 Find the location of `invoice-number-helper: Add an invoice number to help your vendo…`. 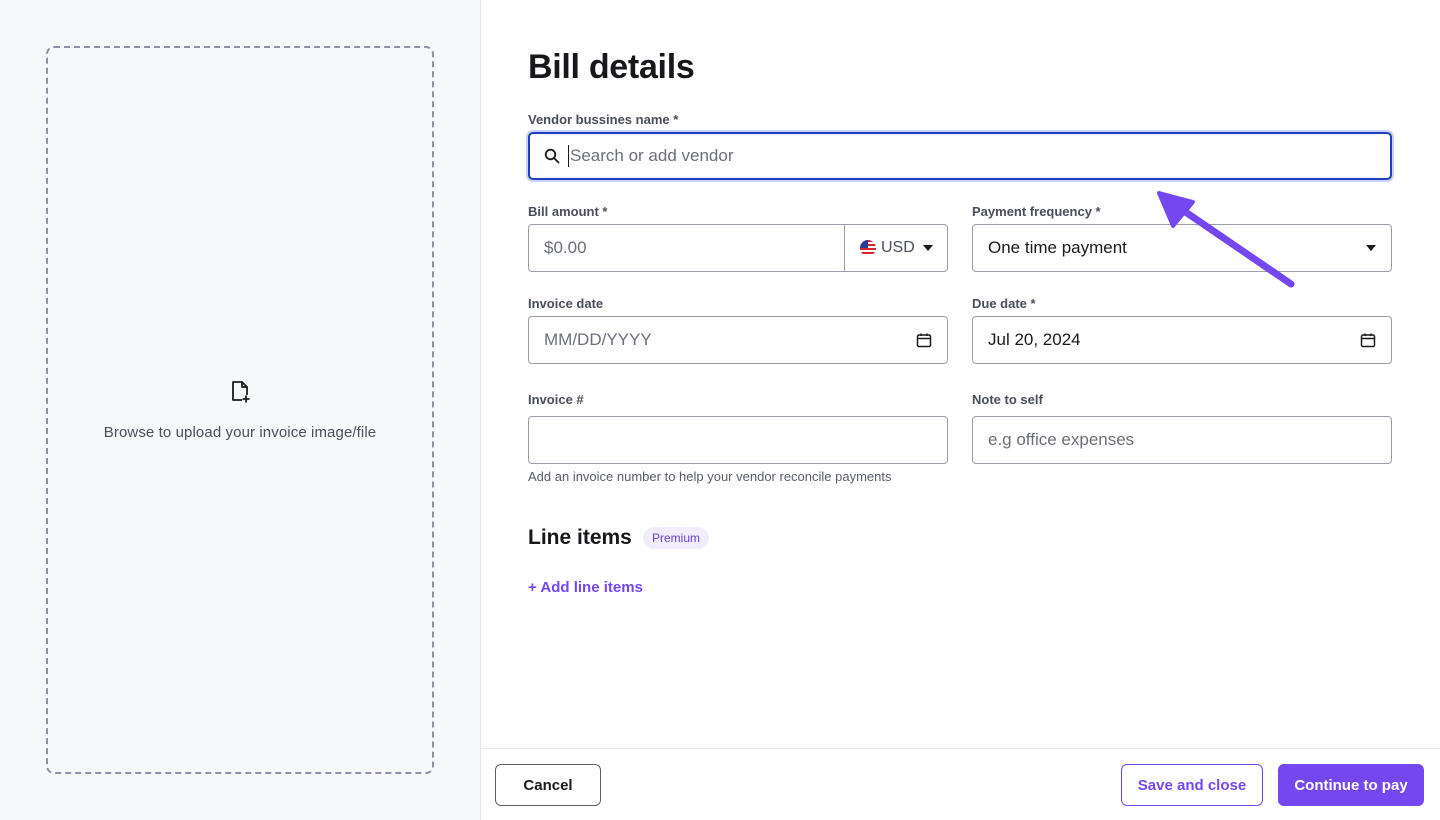

invoice-number-helper: Add an invoice number to help your vendo… is located at coordinates (710, 476).